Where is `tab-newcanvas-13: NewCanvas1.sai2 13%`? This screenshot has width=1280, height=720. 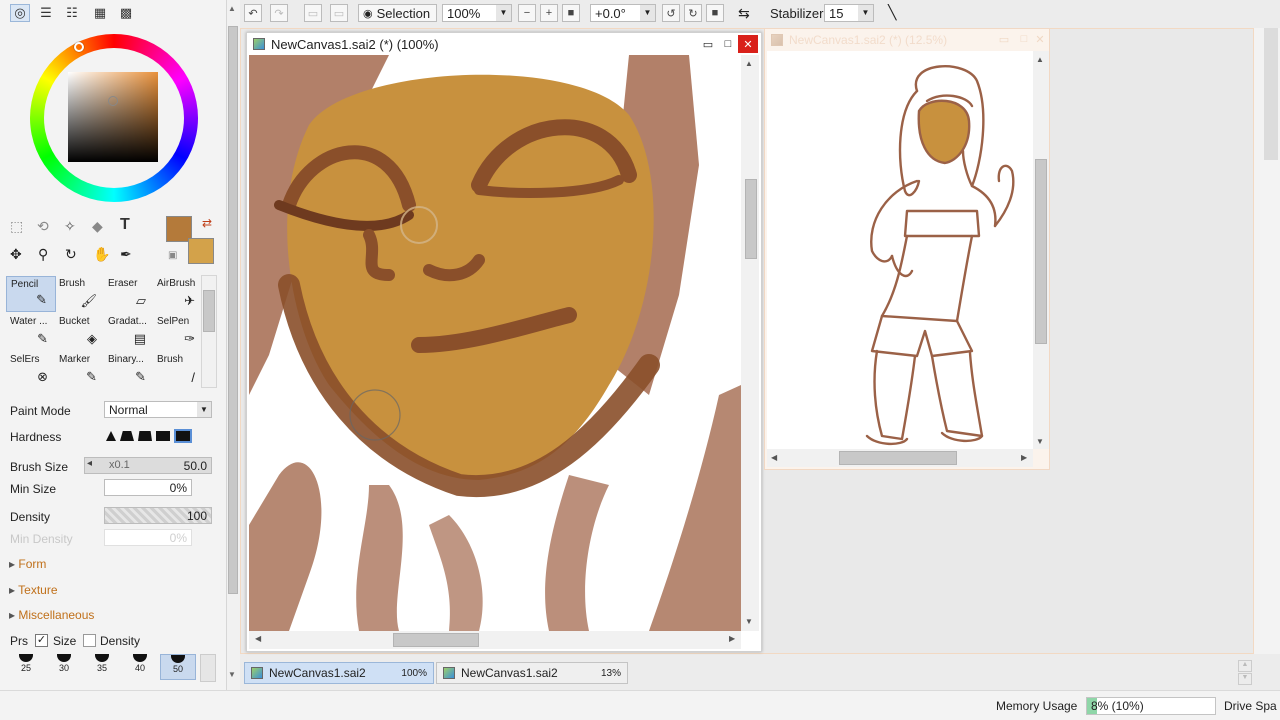 tab-newcanvas-13: NewCanvas1.sai2 13% is located at coordinates (532, 673).